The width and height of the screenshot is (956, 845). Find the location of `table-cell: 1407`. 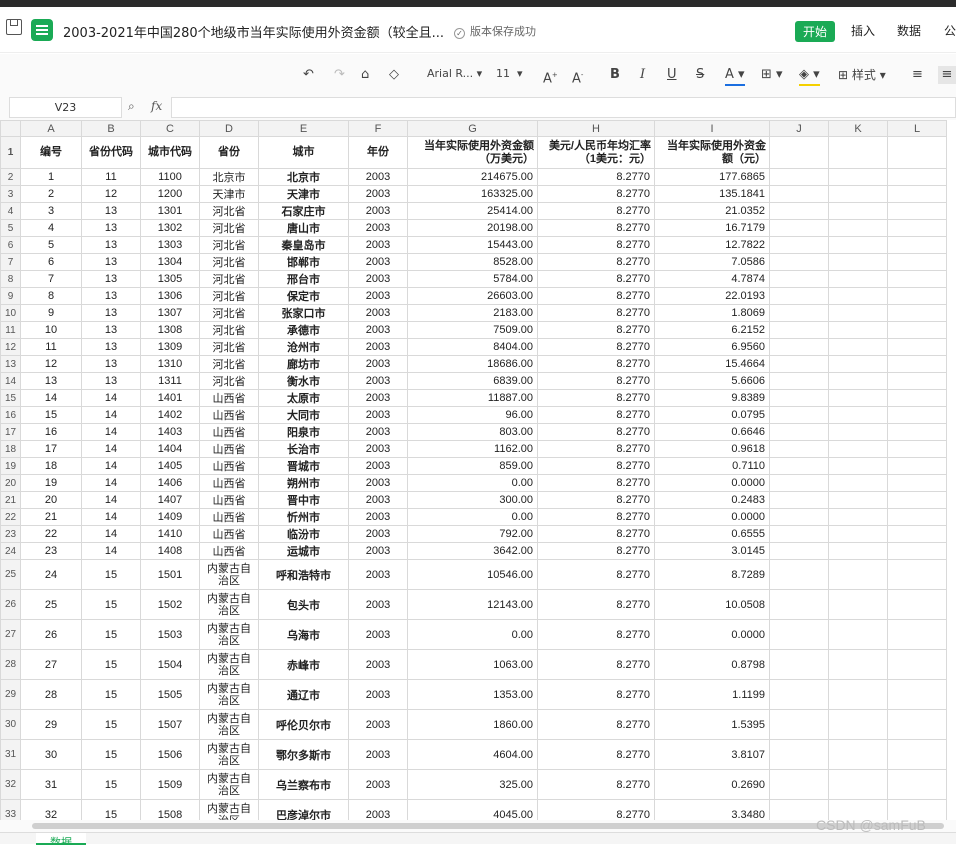

table-cell: 1407 is located at coordinates (170, 500).